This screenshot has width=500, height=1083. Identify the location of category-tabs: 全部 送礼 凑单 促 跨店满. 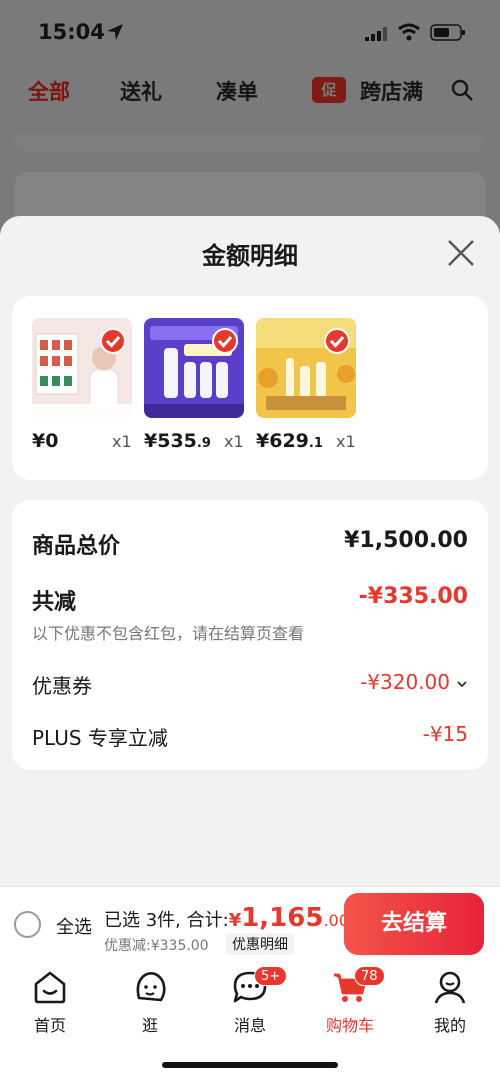
(250, 96).